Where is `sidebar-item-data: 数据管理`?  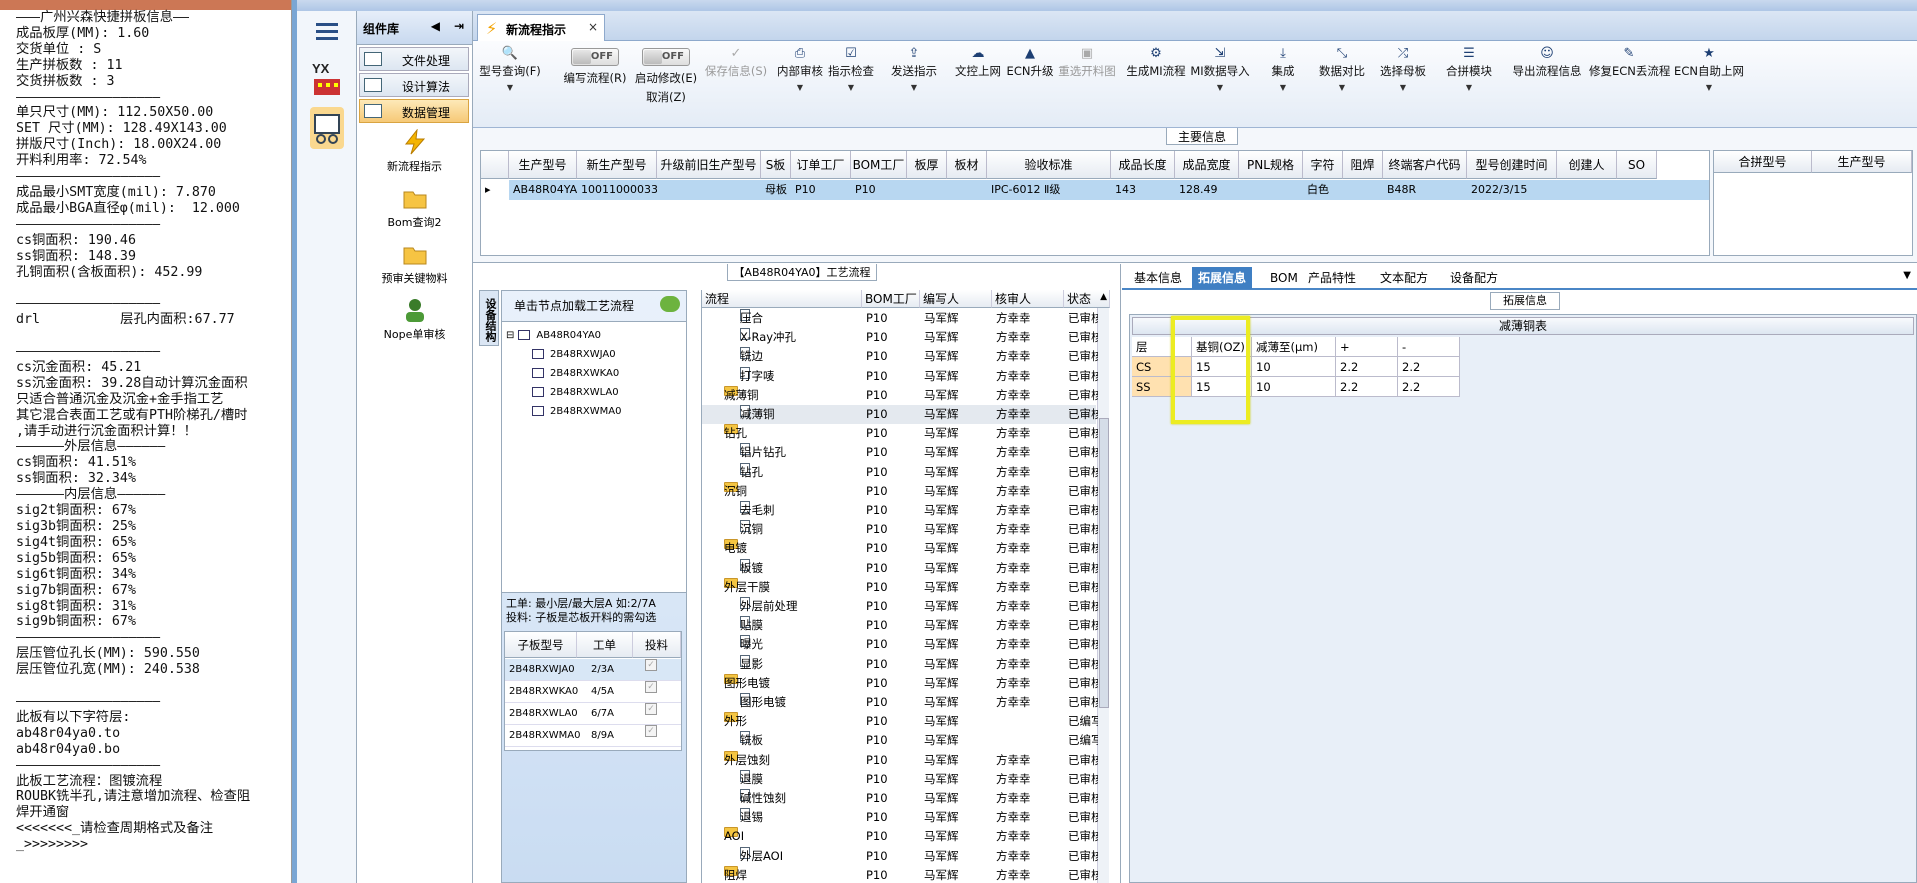 sidebar-item-data: 数据管理 is located at coordinates (414, 111).